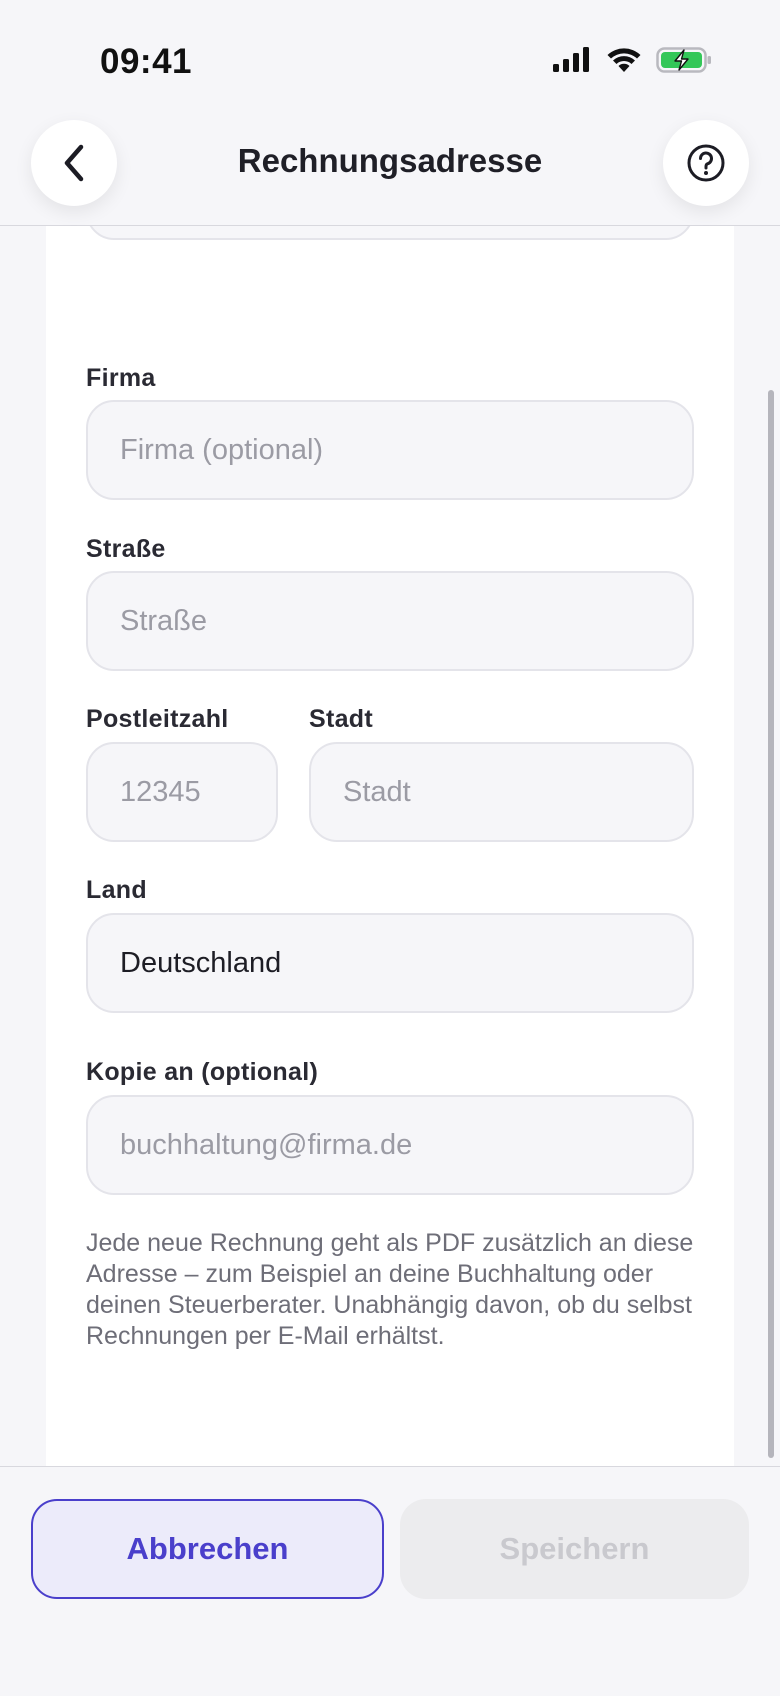 This screenshot has width=780, height=1696. I want to click on country-label: Land, so click(116, 890).